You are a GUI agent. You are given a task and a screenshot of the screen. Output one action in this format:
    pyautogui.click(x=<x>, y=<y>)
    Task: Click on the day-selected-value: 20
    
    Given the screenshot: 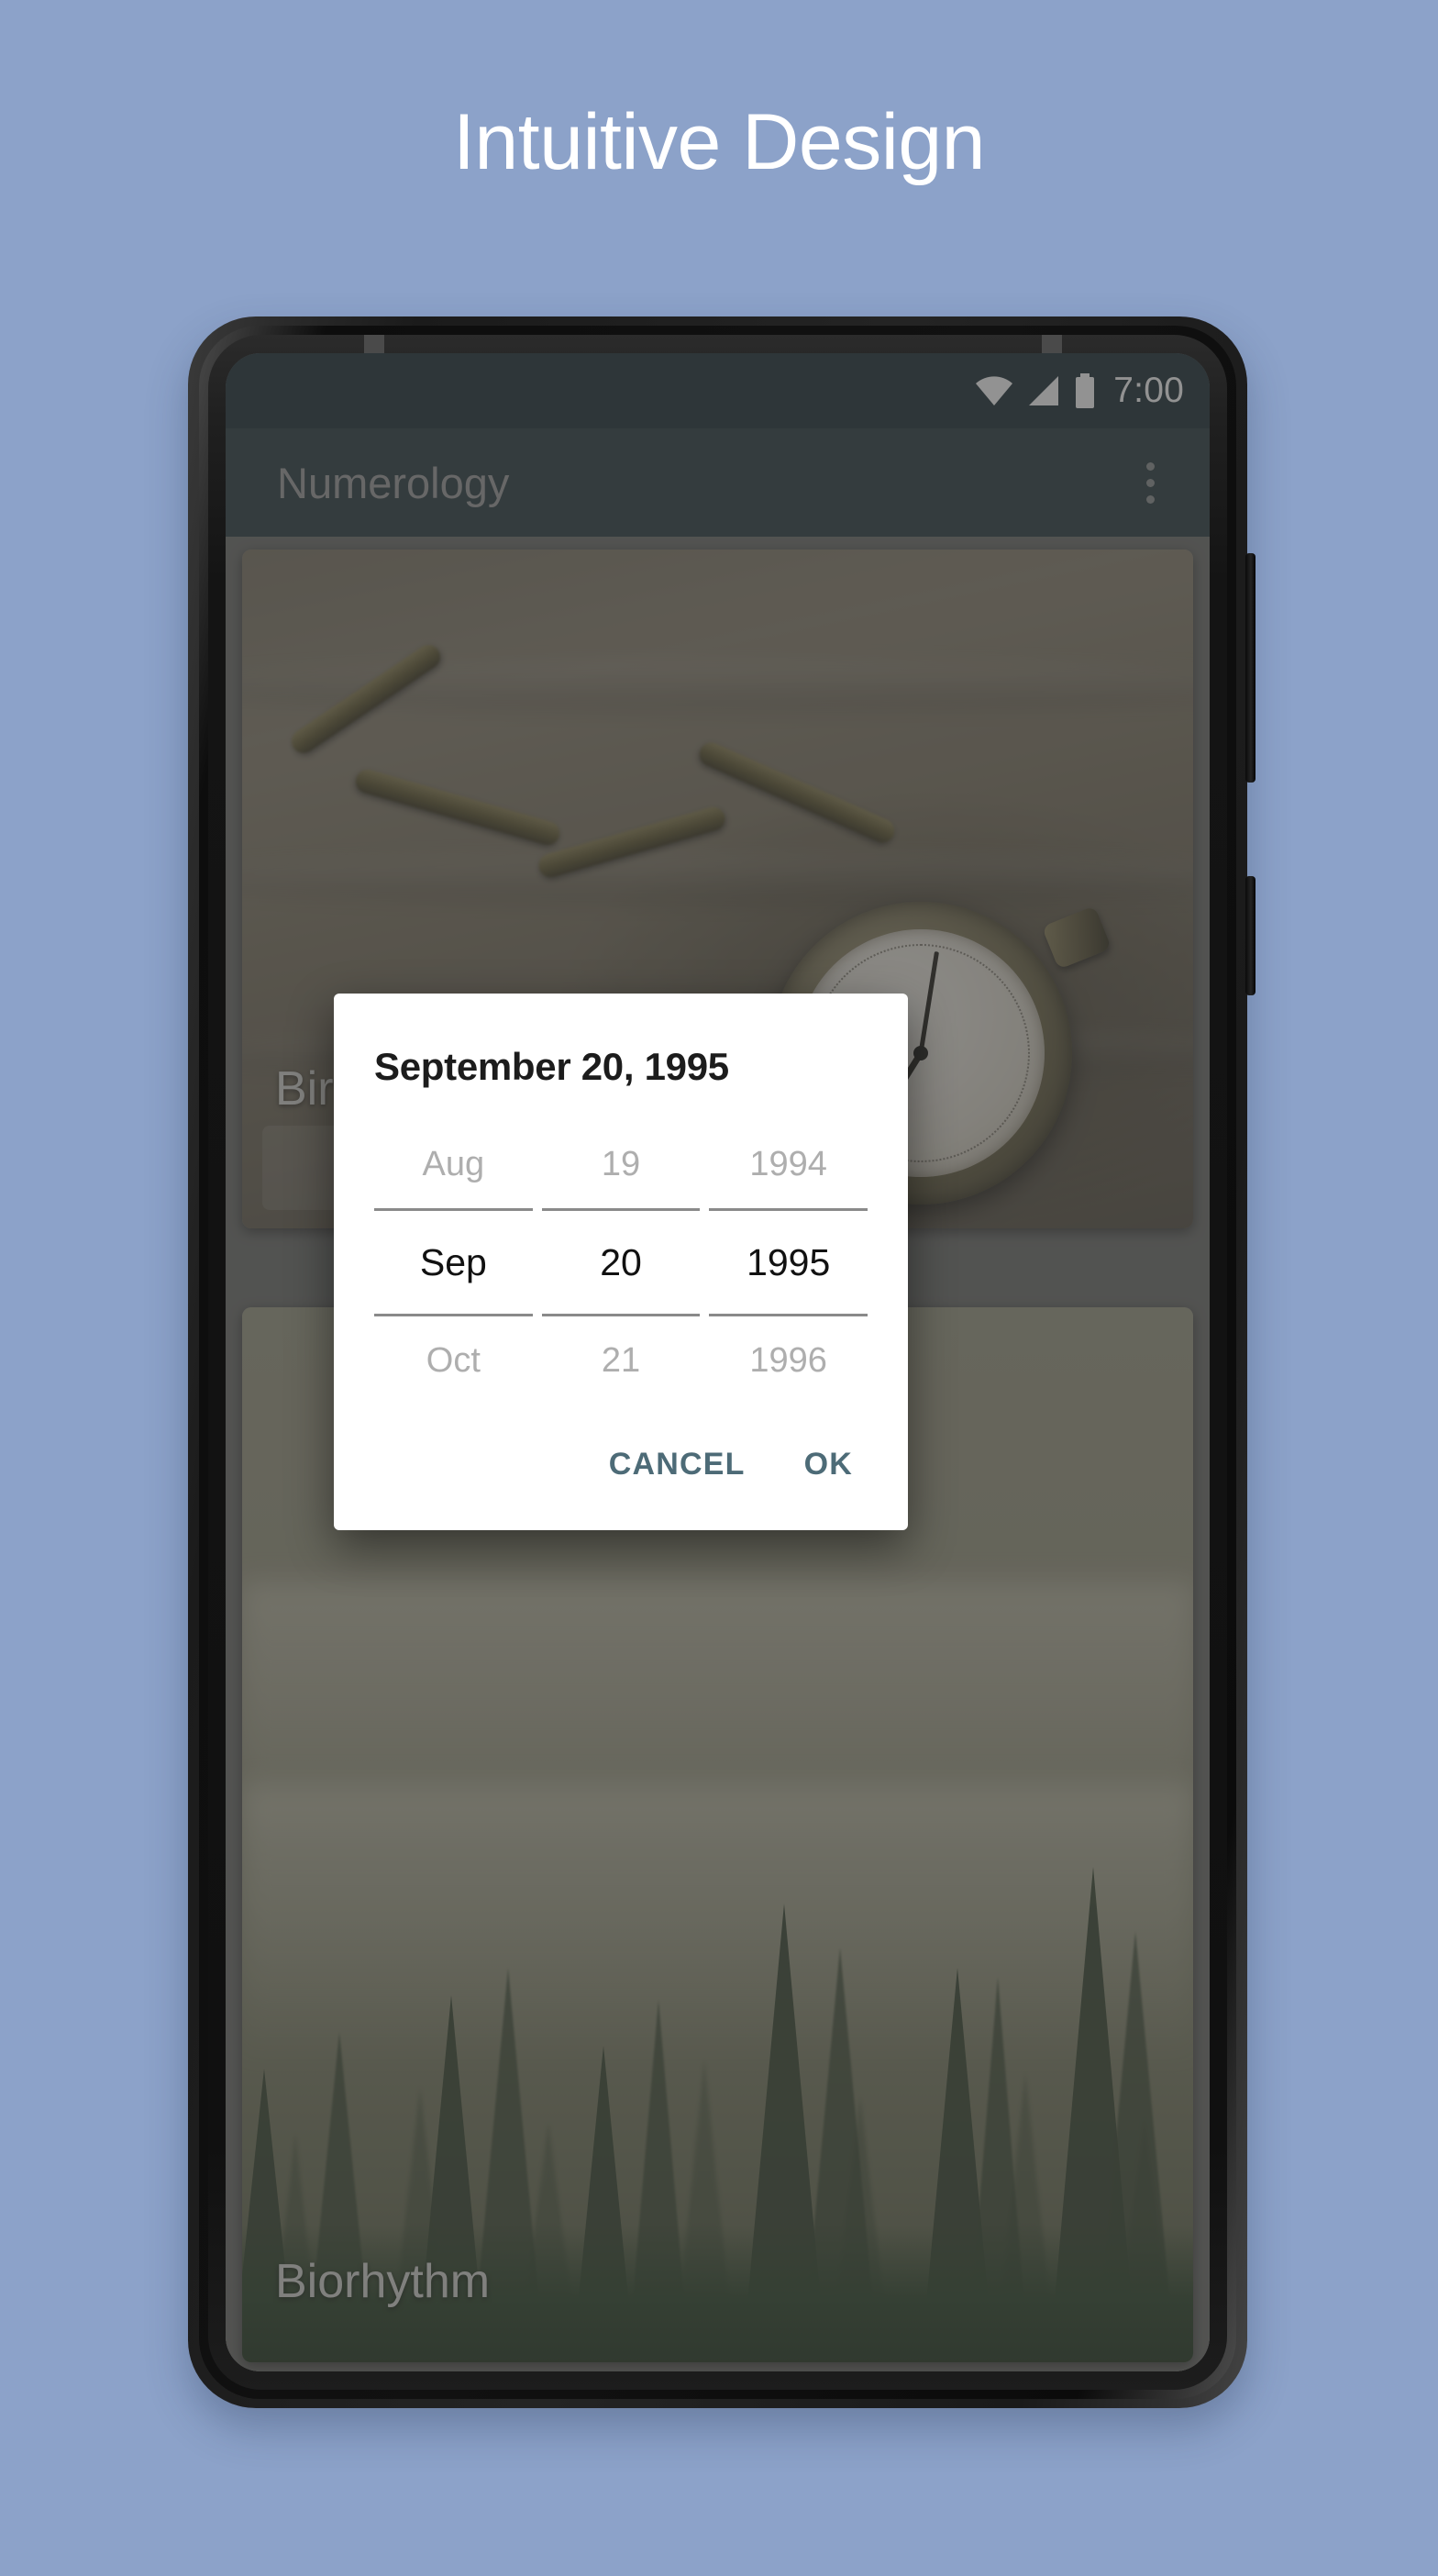 What is the action you would take?
    pyautogui.click(x=621, y=1262)
    